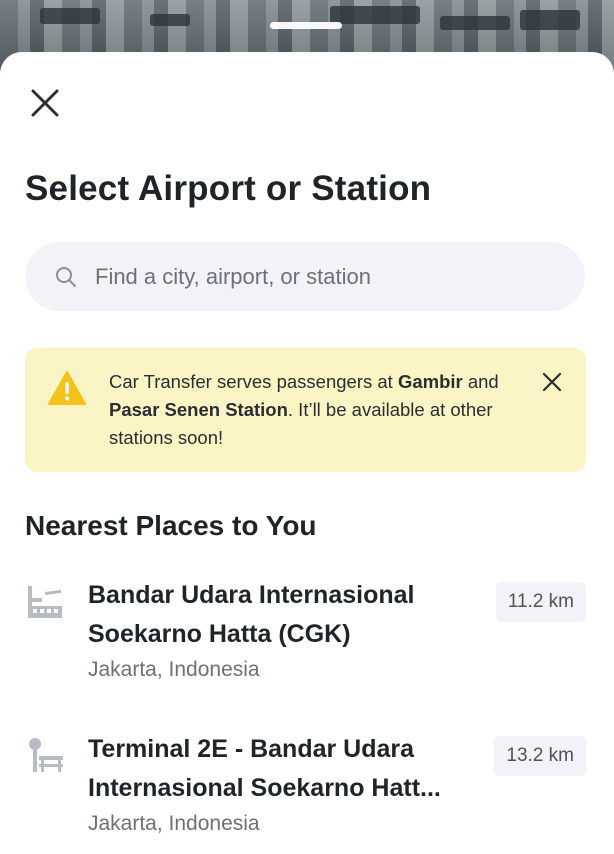 This screenshot has width=614, height=854. I want to click on airport-icon, so click(45, 602).